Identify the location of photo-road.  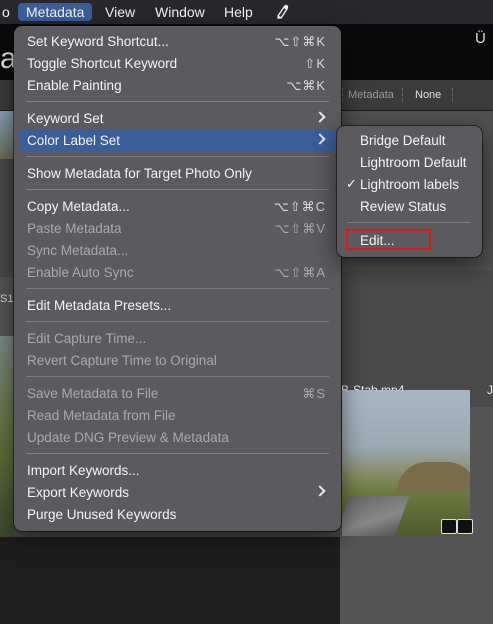
(376, 516).